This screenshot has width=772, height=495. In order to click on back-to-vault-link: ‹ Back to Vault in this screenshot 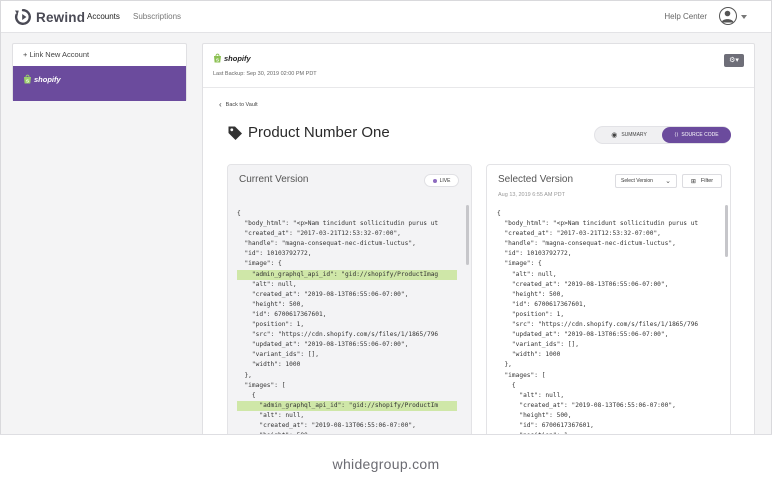, I will do `click(238, 104)`.